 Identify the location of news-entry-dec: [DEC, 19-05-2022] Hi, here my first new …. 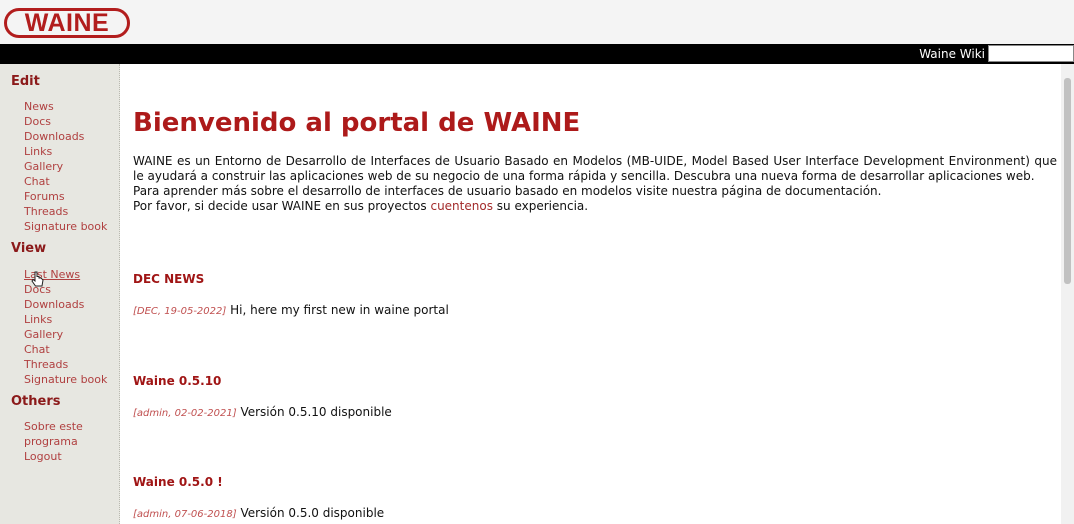
(291, 310).